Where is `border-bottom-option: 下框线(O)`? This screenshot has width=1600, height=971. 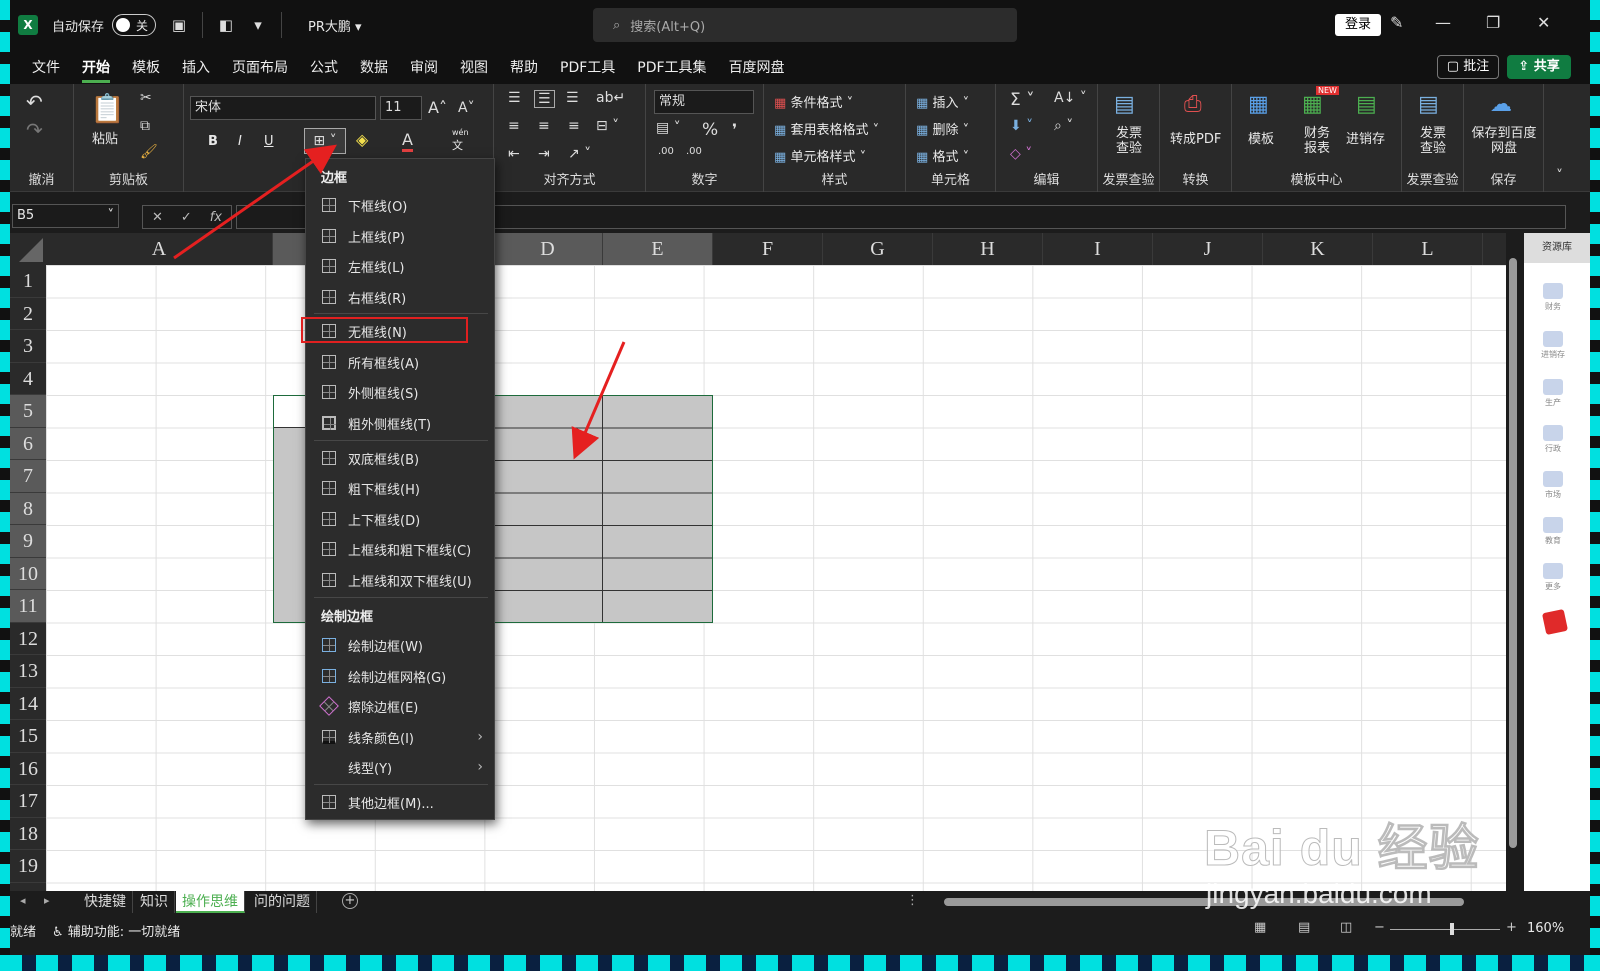 border-bottom-option: 下框线(O) is located at coordinates (400, 205).